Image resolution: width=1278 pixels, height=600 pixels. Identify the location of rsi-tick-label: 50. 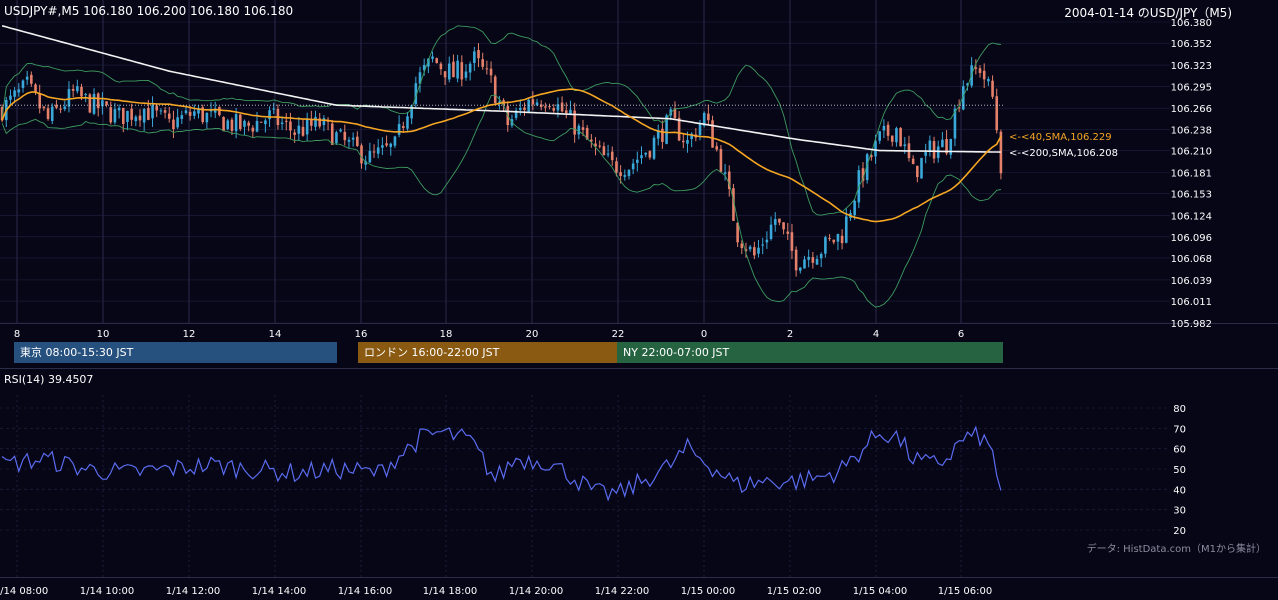
(1179, 470).